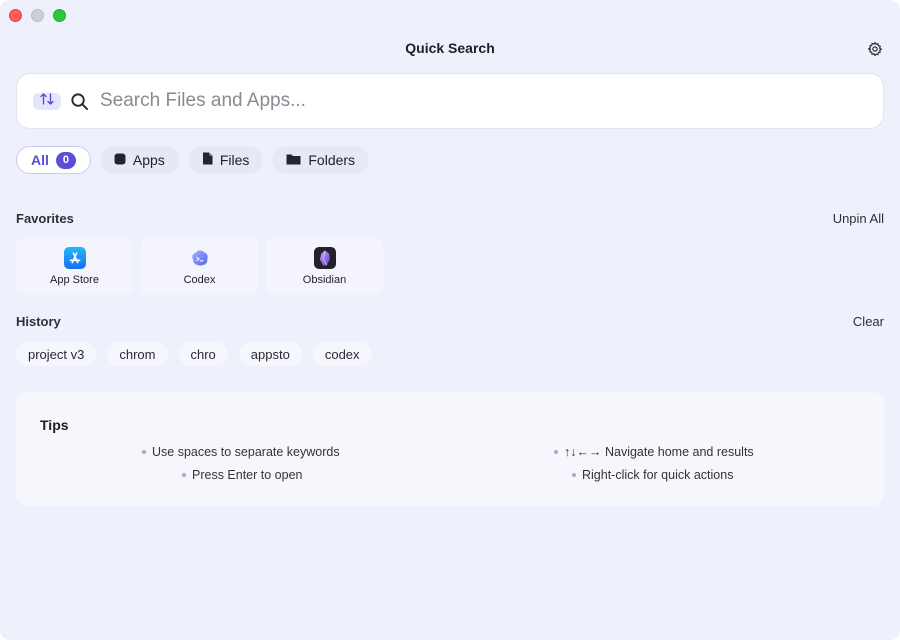 The width and height of the screenshot is (900, 640). What do you see at coordinates (659, 452) in the screenshot?
I see `tip-text: ↑↓←→ Navigate home and results` at bounding box center [659, 452].